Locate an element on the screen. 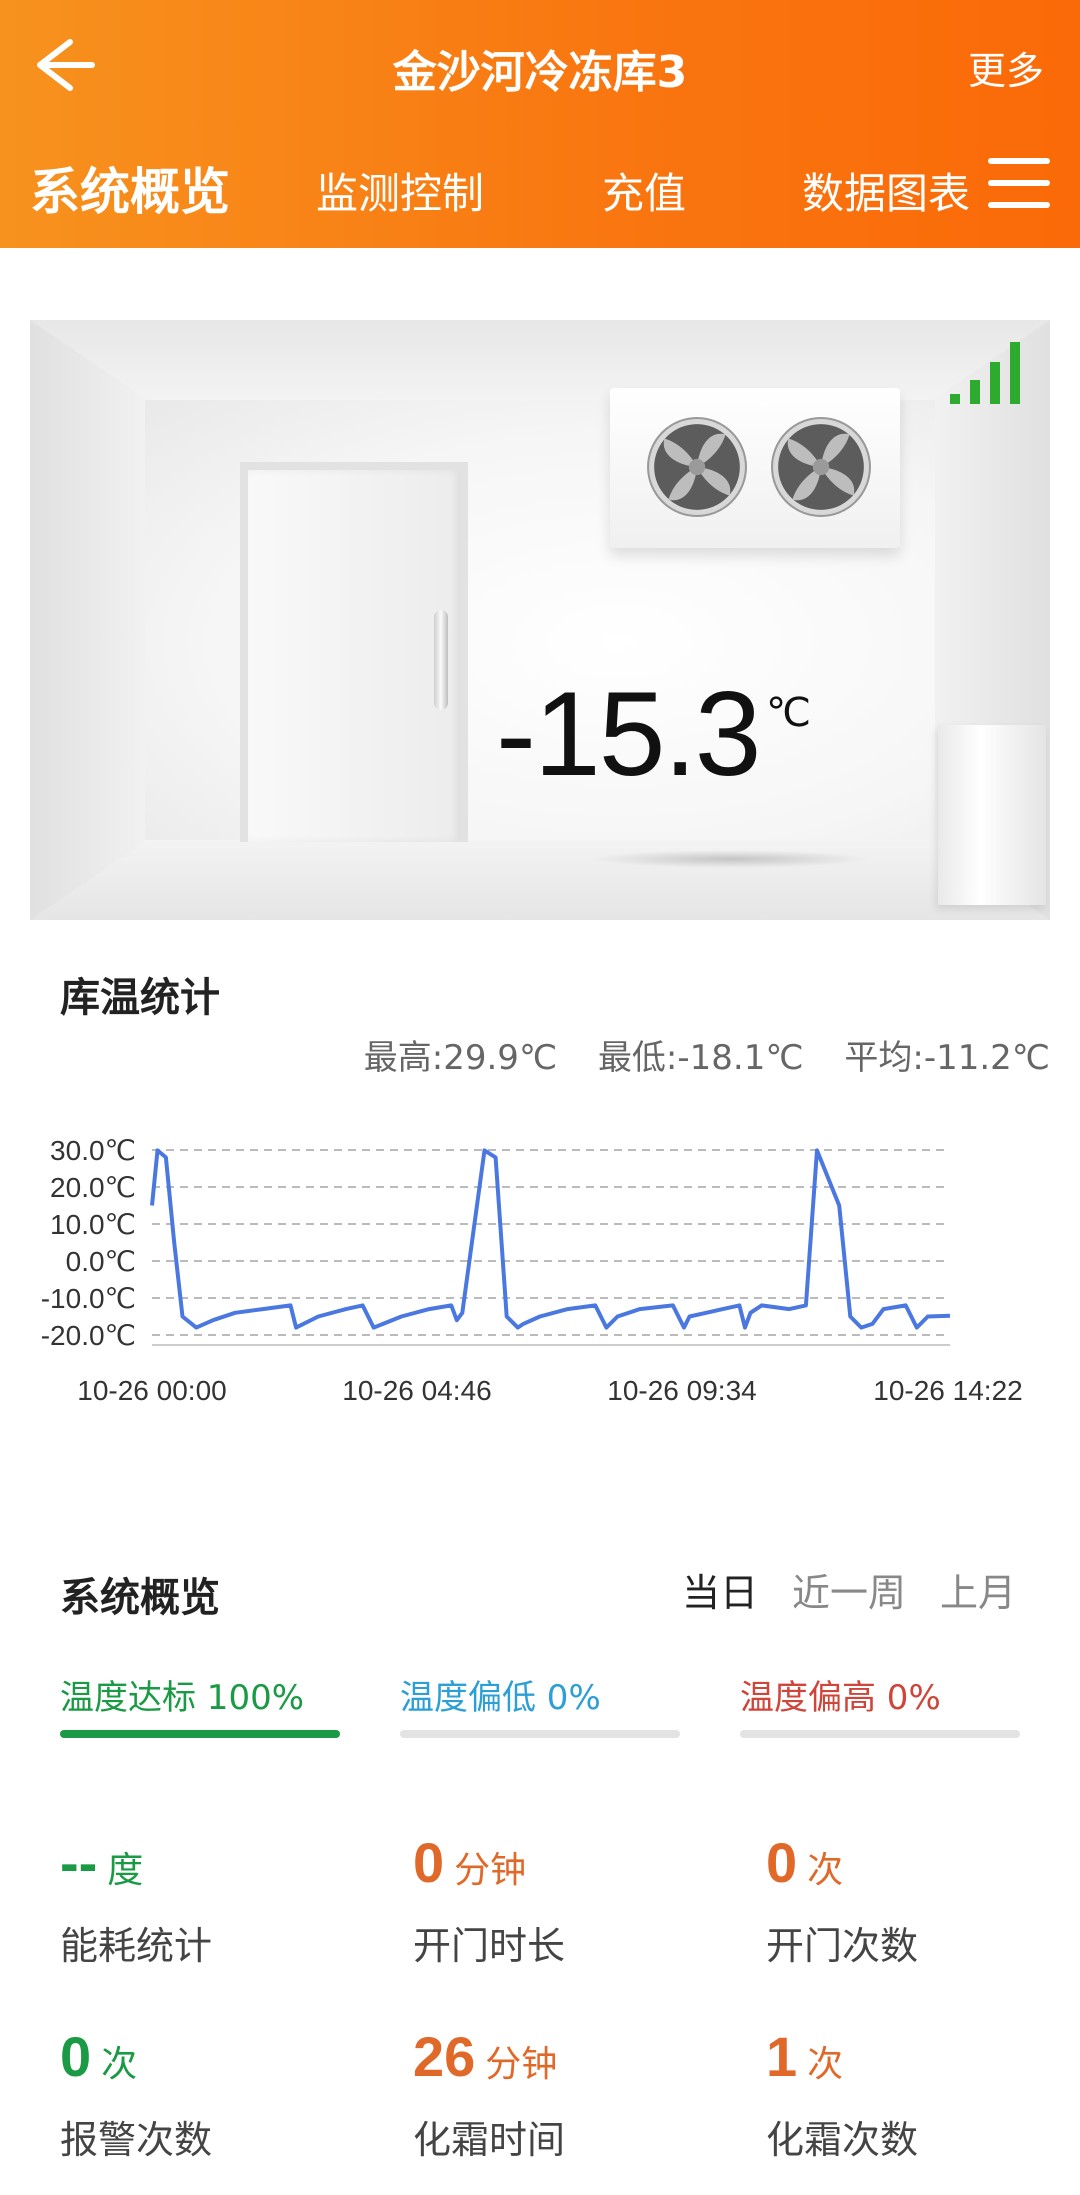 The image size is (1080, 2195). scene-floor is located at coordinates (540, 880).